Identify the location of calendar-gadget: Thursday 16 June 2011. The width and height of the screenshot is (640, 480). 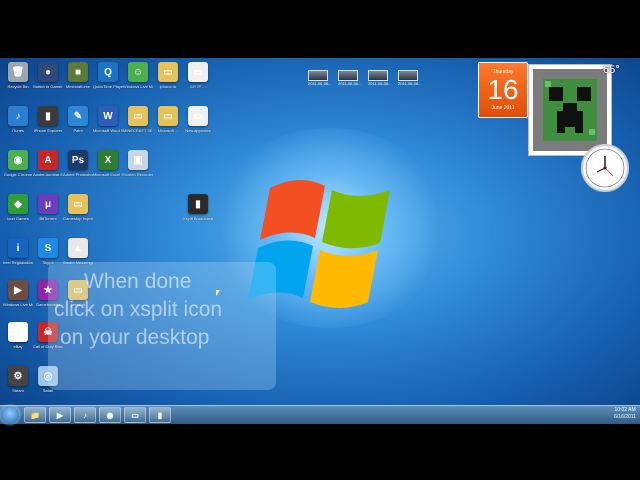
(503, 90).